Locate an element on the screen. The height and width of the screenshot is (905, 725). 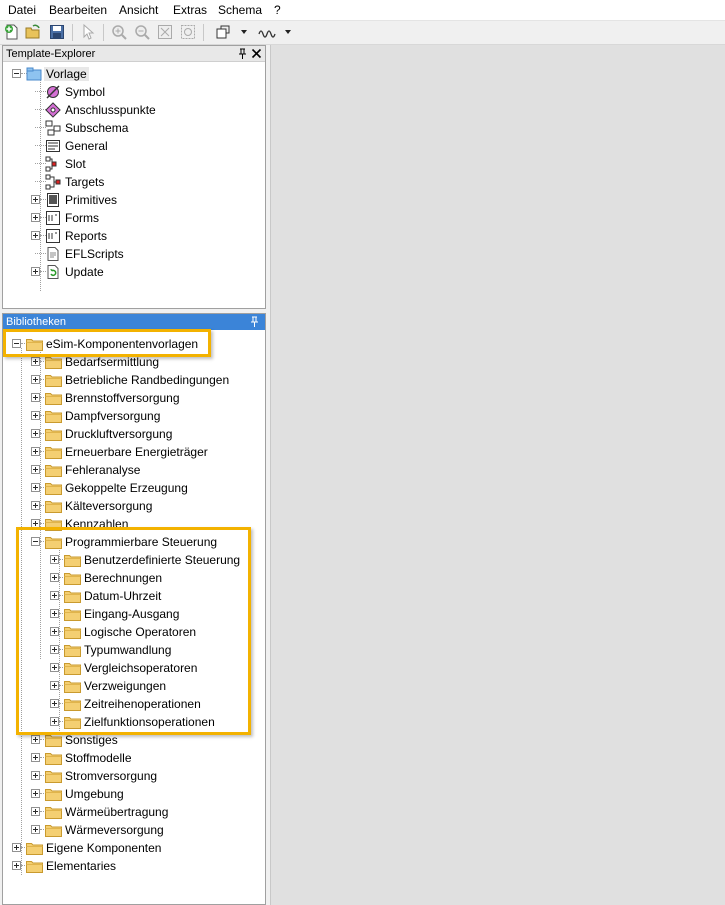
tree-item-eflscripts: EFLScripts is located at coordinates (132, 254).